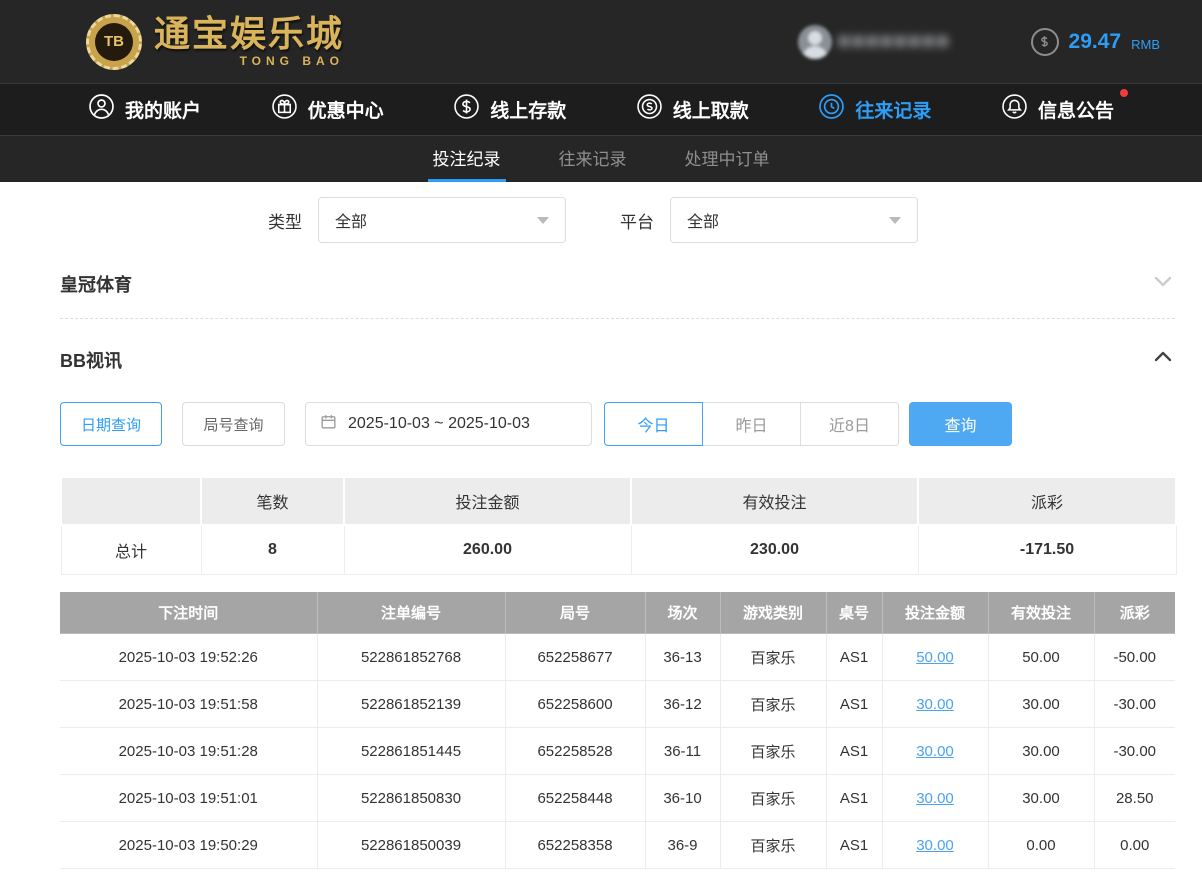 The height and width of the screenshot is (880, 1202). What do you see at coordinates (189, 612) in the screenshot?
I see `header-bet-time: 下注时间` at bounding box center [189, 612].